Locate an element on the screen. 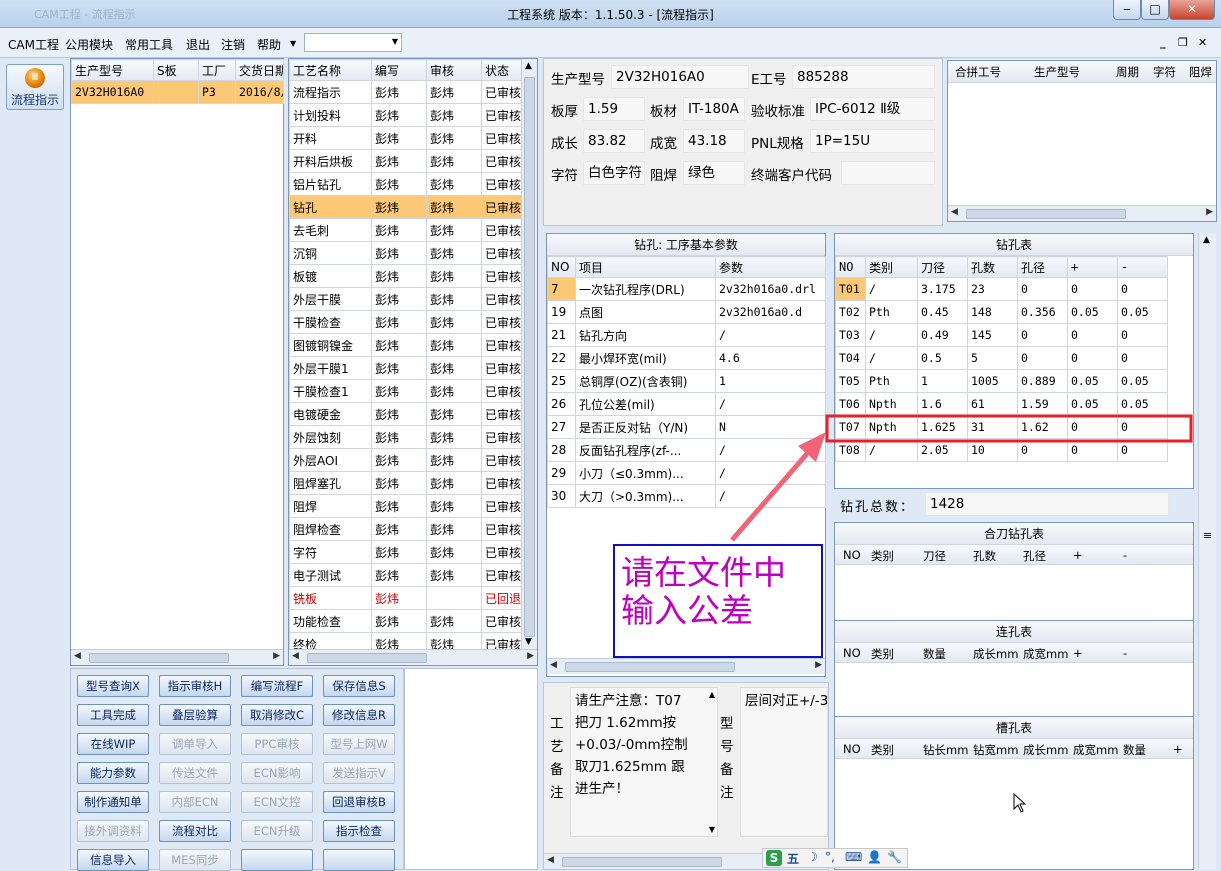 The image size is (1221, 871). col-header-tool-no: NO is located at coordinates (850, 267).